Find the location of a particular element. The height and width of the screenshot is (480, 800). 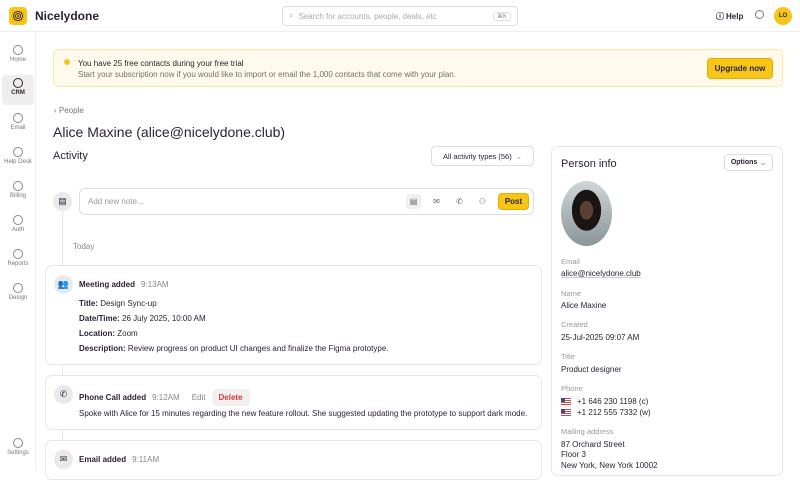

sidebar-item-billing: Billing is located at coordinates (18, 193).